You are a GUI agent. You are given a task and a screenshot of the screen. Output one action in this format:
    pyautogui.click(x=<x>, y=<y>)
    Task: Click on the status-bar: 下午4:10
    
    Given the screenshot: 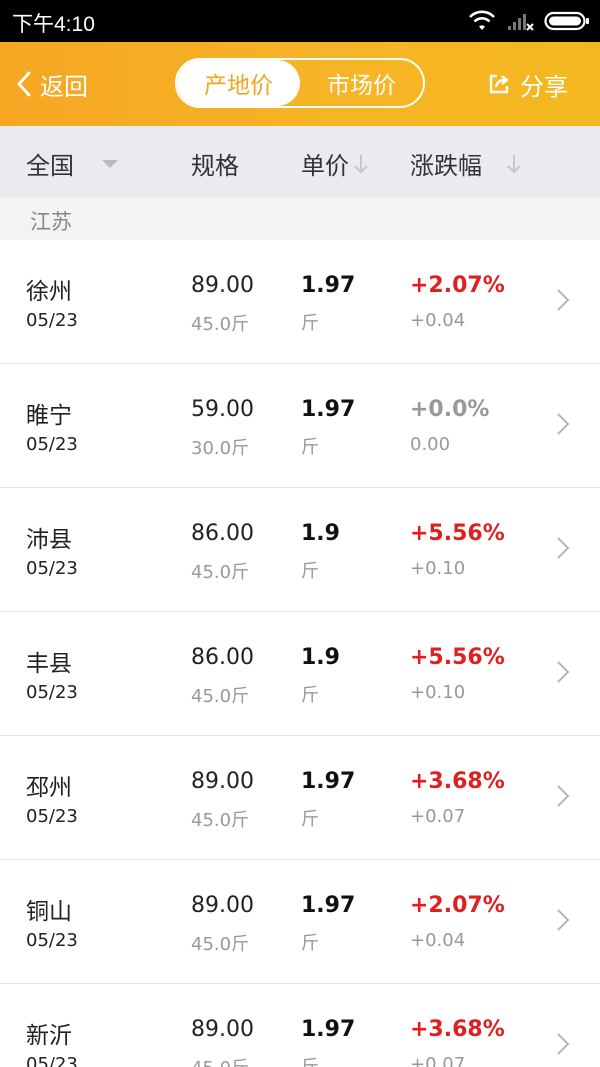 What is the action you would take?
    pyautogui.click(x=300, y=21)
    